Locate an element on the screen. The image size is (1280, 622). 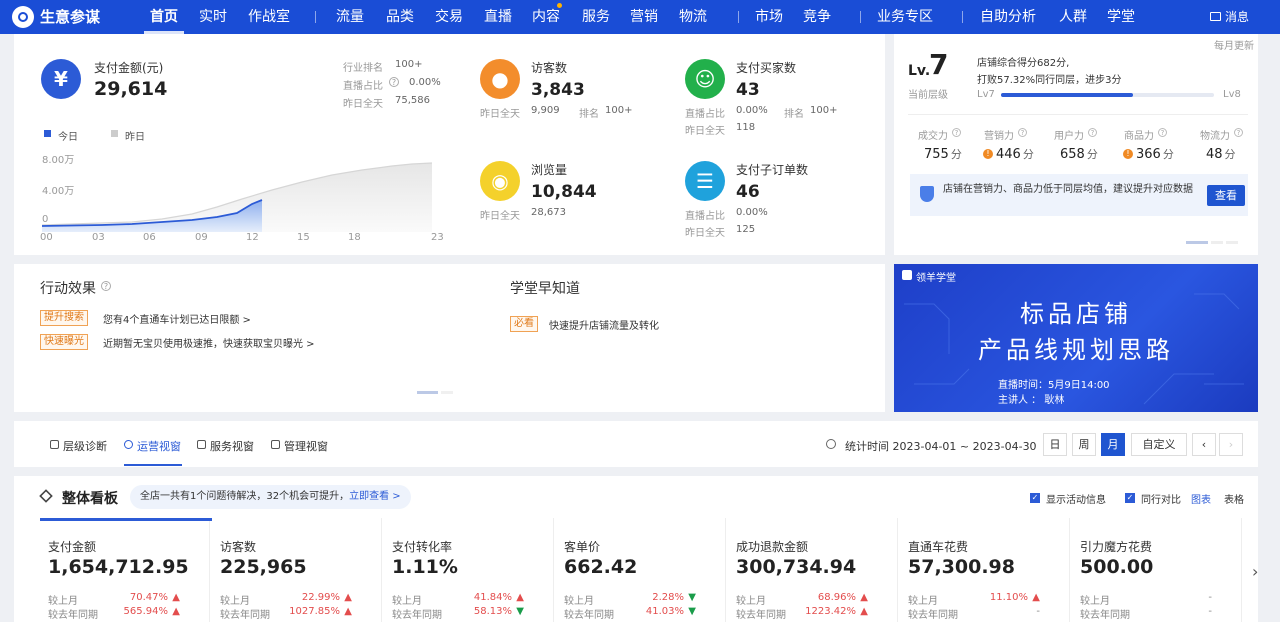
view-tab: 服务视窗 is located at coordinates (232, 446).